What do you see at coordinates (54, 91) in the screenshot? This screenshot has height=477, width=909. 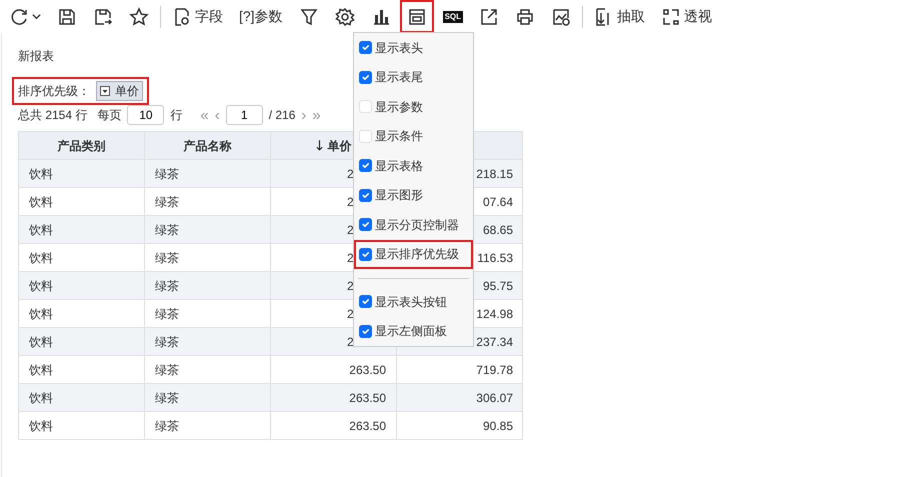 I see `sort-priority-label: 排序优先级：` at bounding box center [54, 91].